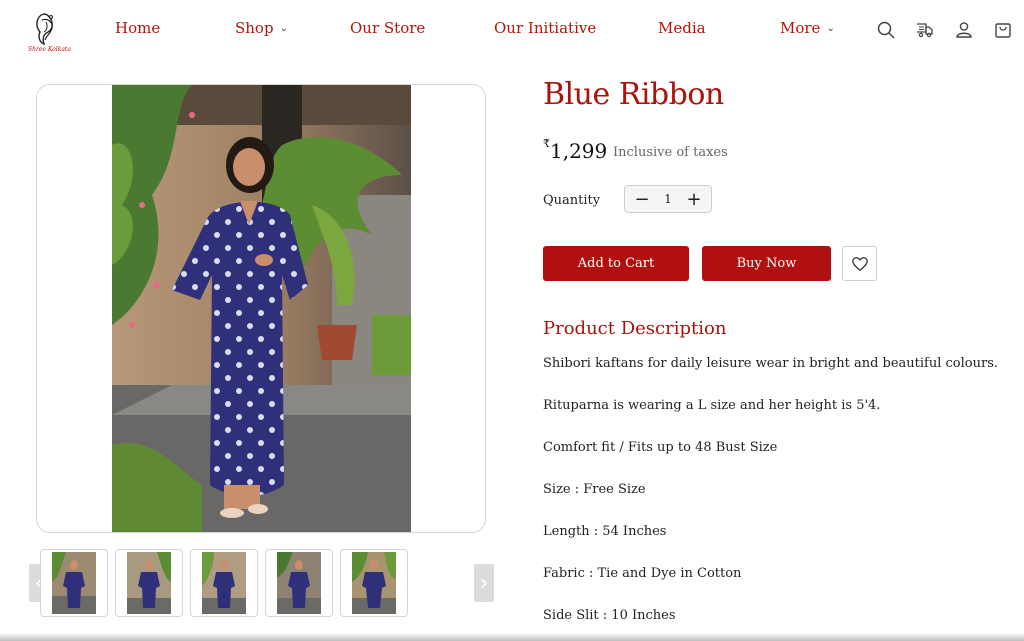 Image resolution: width=1024 pixels, height=641 pixels. Describe the element at coordinates (642, 199) in the screenshot. I see `quantity-decrease-button: −` at that location.